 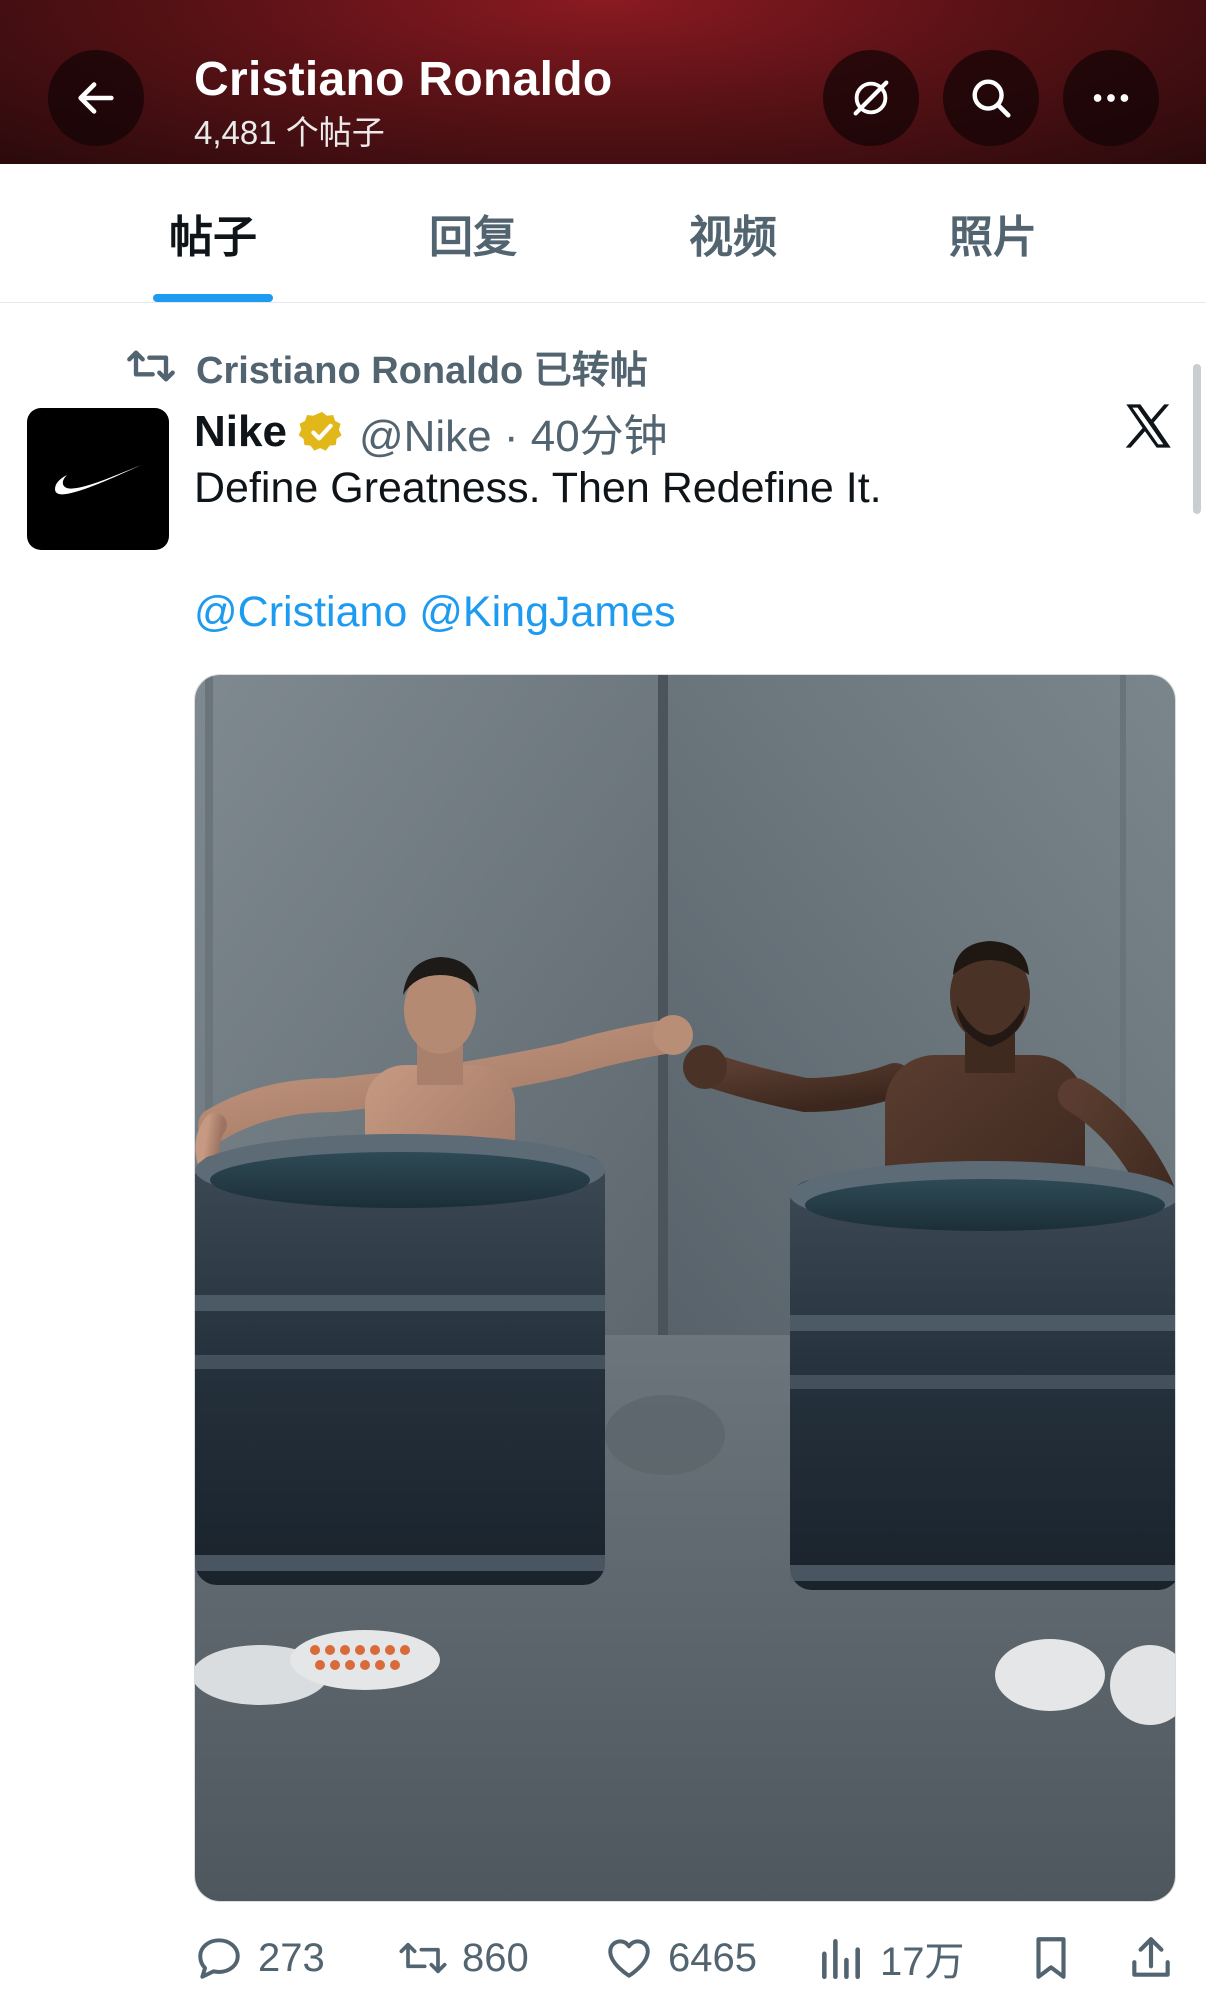 I want to click on reply-icon, so click(x=219, y=1958).